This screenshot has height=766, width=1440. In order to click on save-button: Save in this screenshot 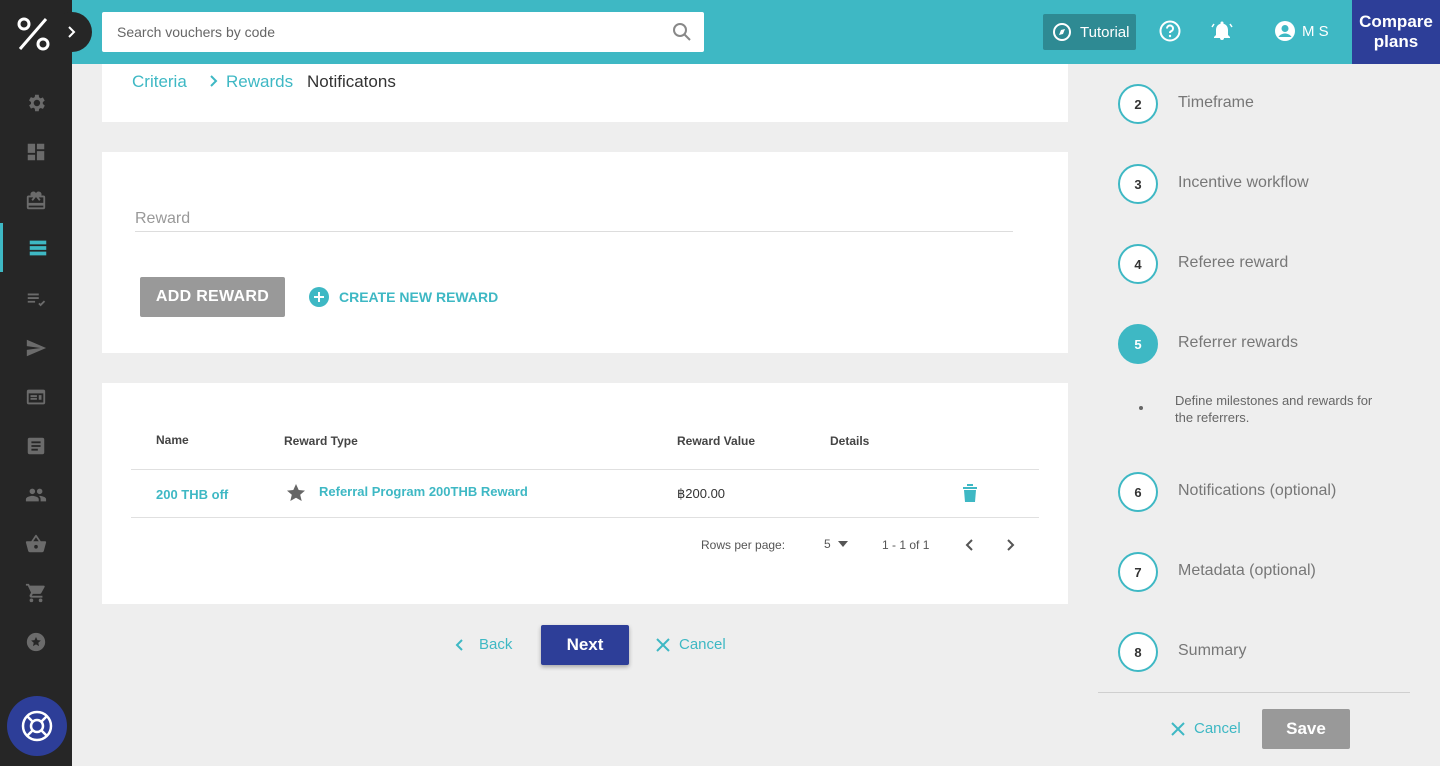, I will do `click(1306, 729)`.